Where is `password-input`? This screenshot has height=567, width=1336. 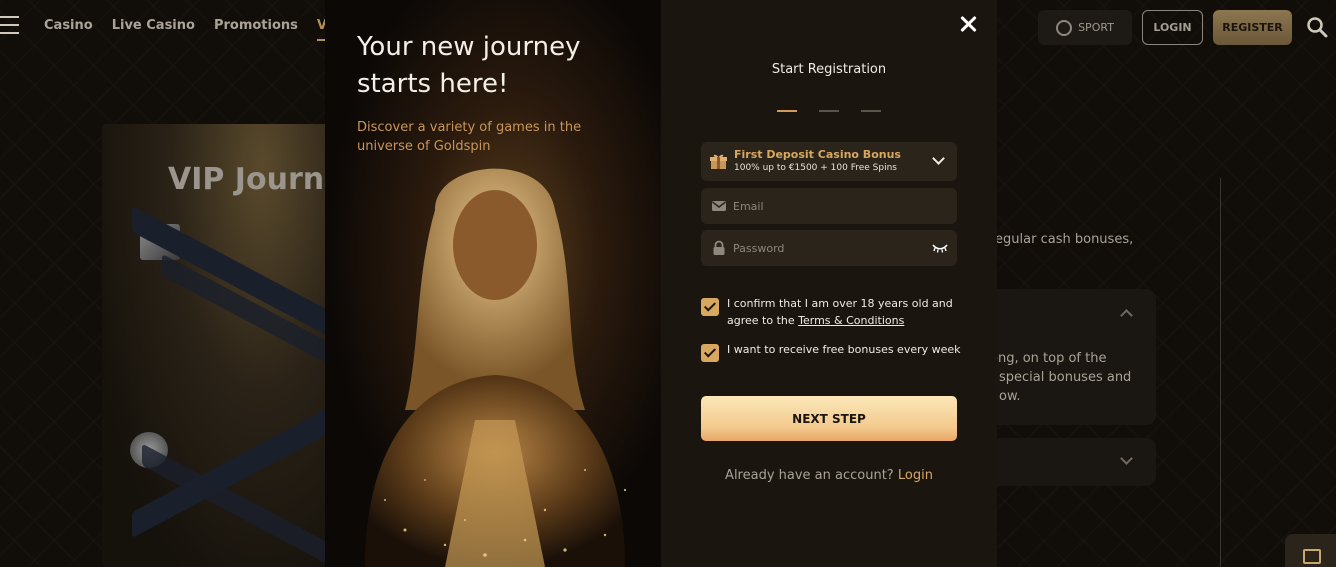
password-input is located at coordinates (833, 248).